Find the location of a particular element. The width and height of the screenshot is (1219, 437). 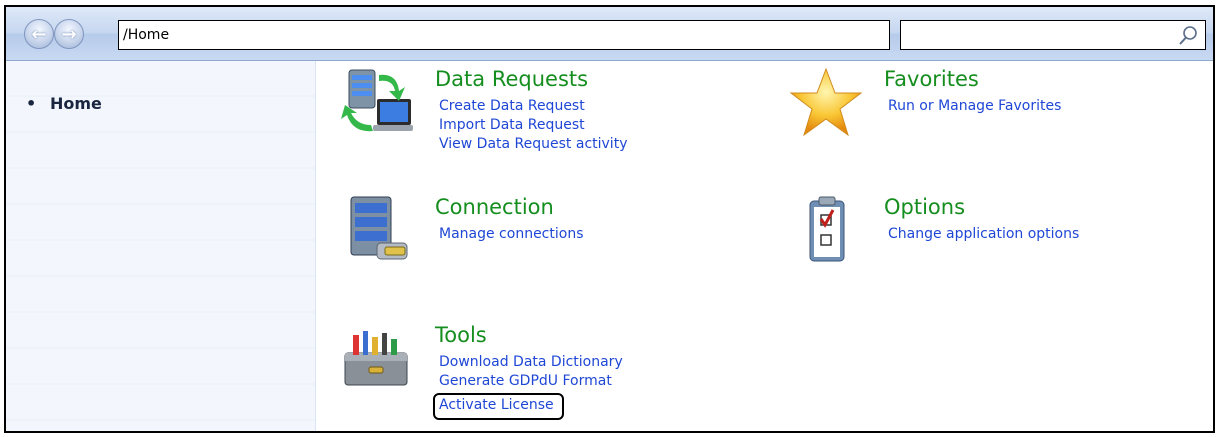

change-application-options-link: Change application options is located at coordinates (983, 234).